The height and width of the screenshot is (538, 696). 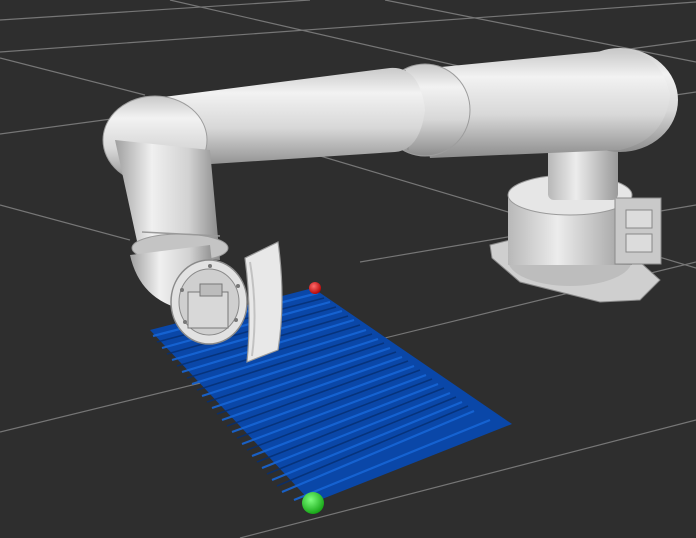 What do you see at coordinates (313, 503) in the screenshot?
I see `start-marker` at bounding box center [313, 503].